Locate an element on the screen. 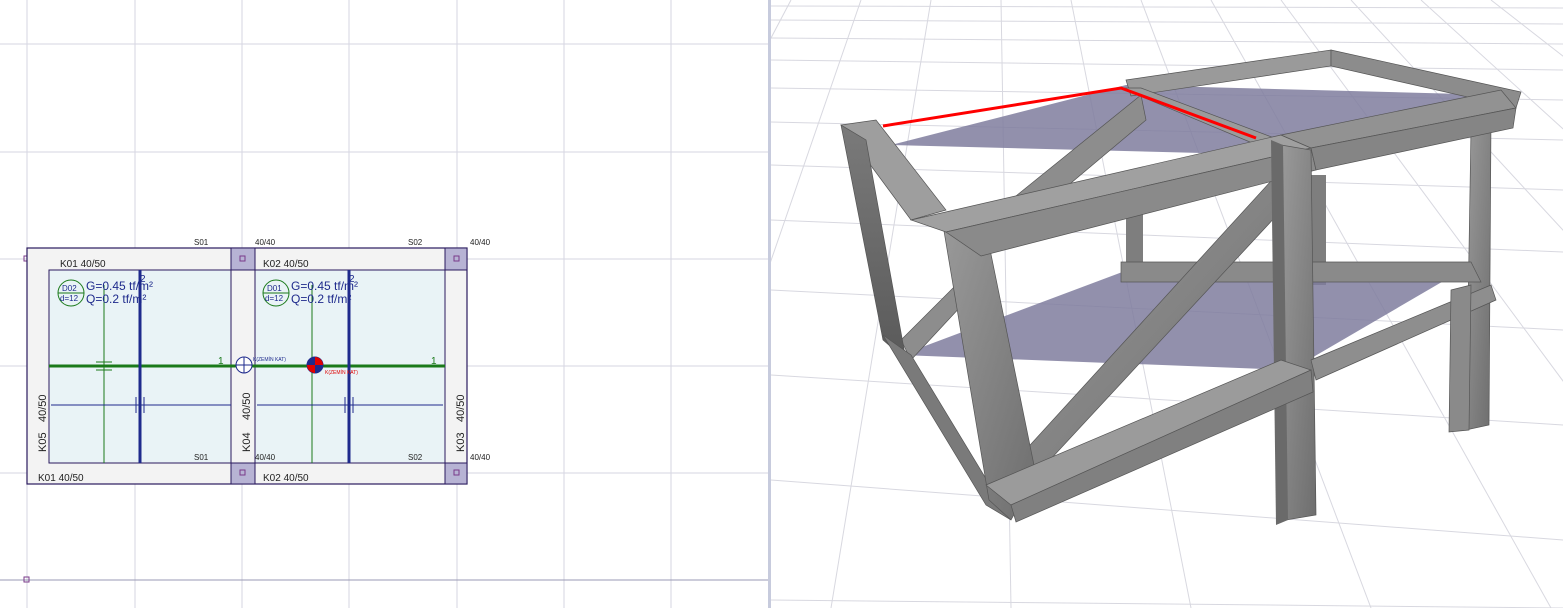 The height and width of the screenshot is (613, 1563). beam-label-left: 40/50 is located at coordinates (43, 408).